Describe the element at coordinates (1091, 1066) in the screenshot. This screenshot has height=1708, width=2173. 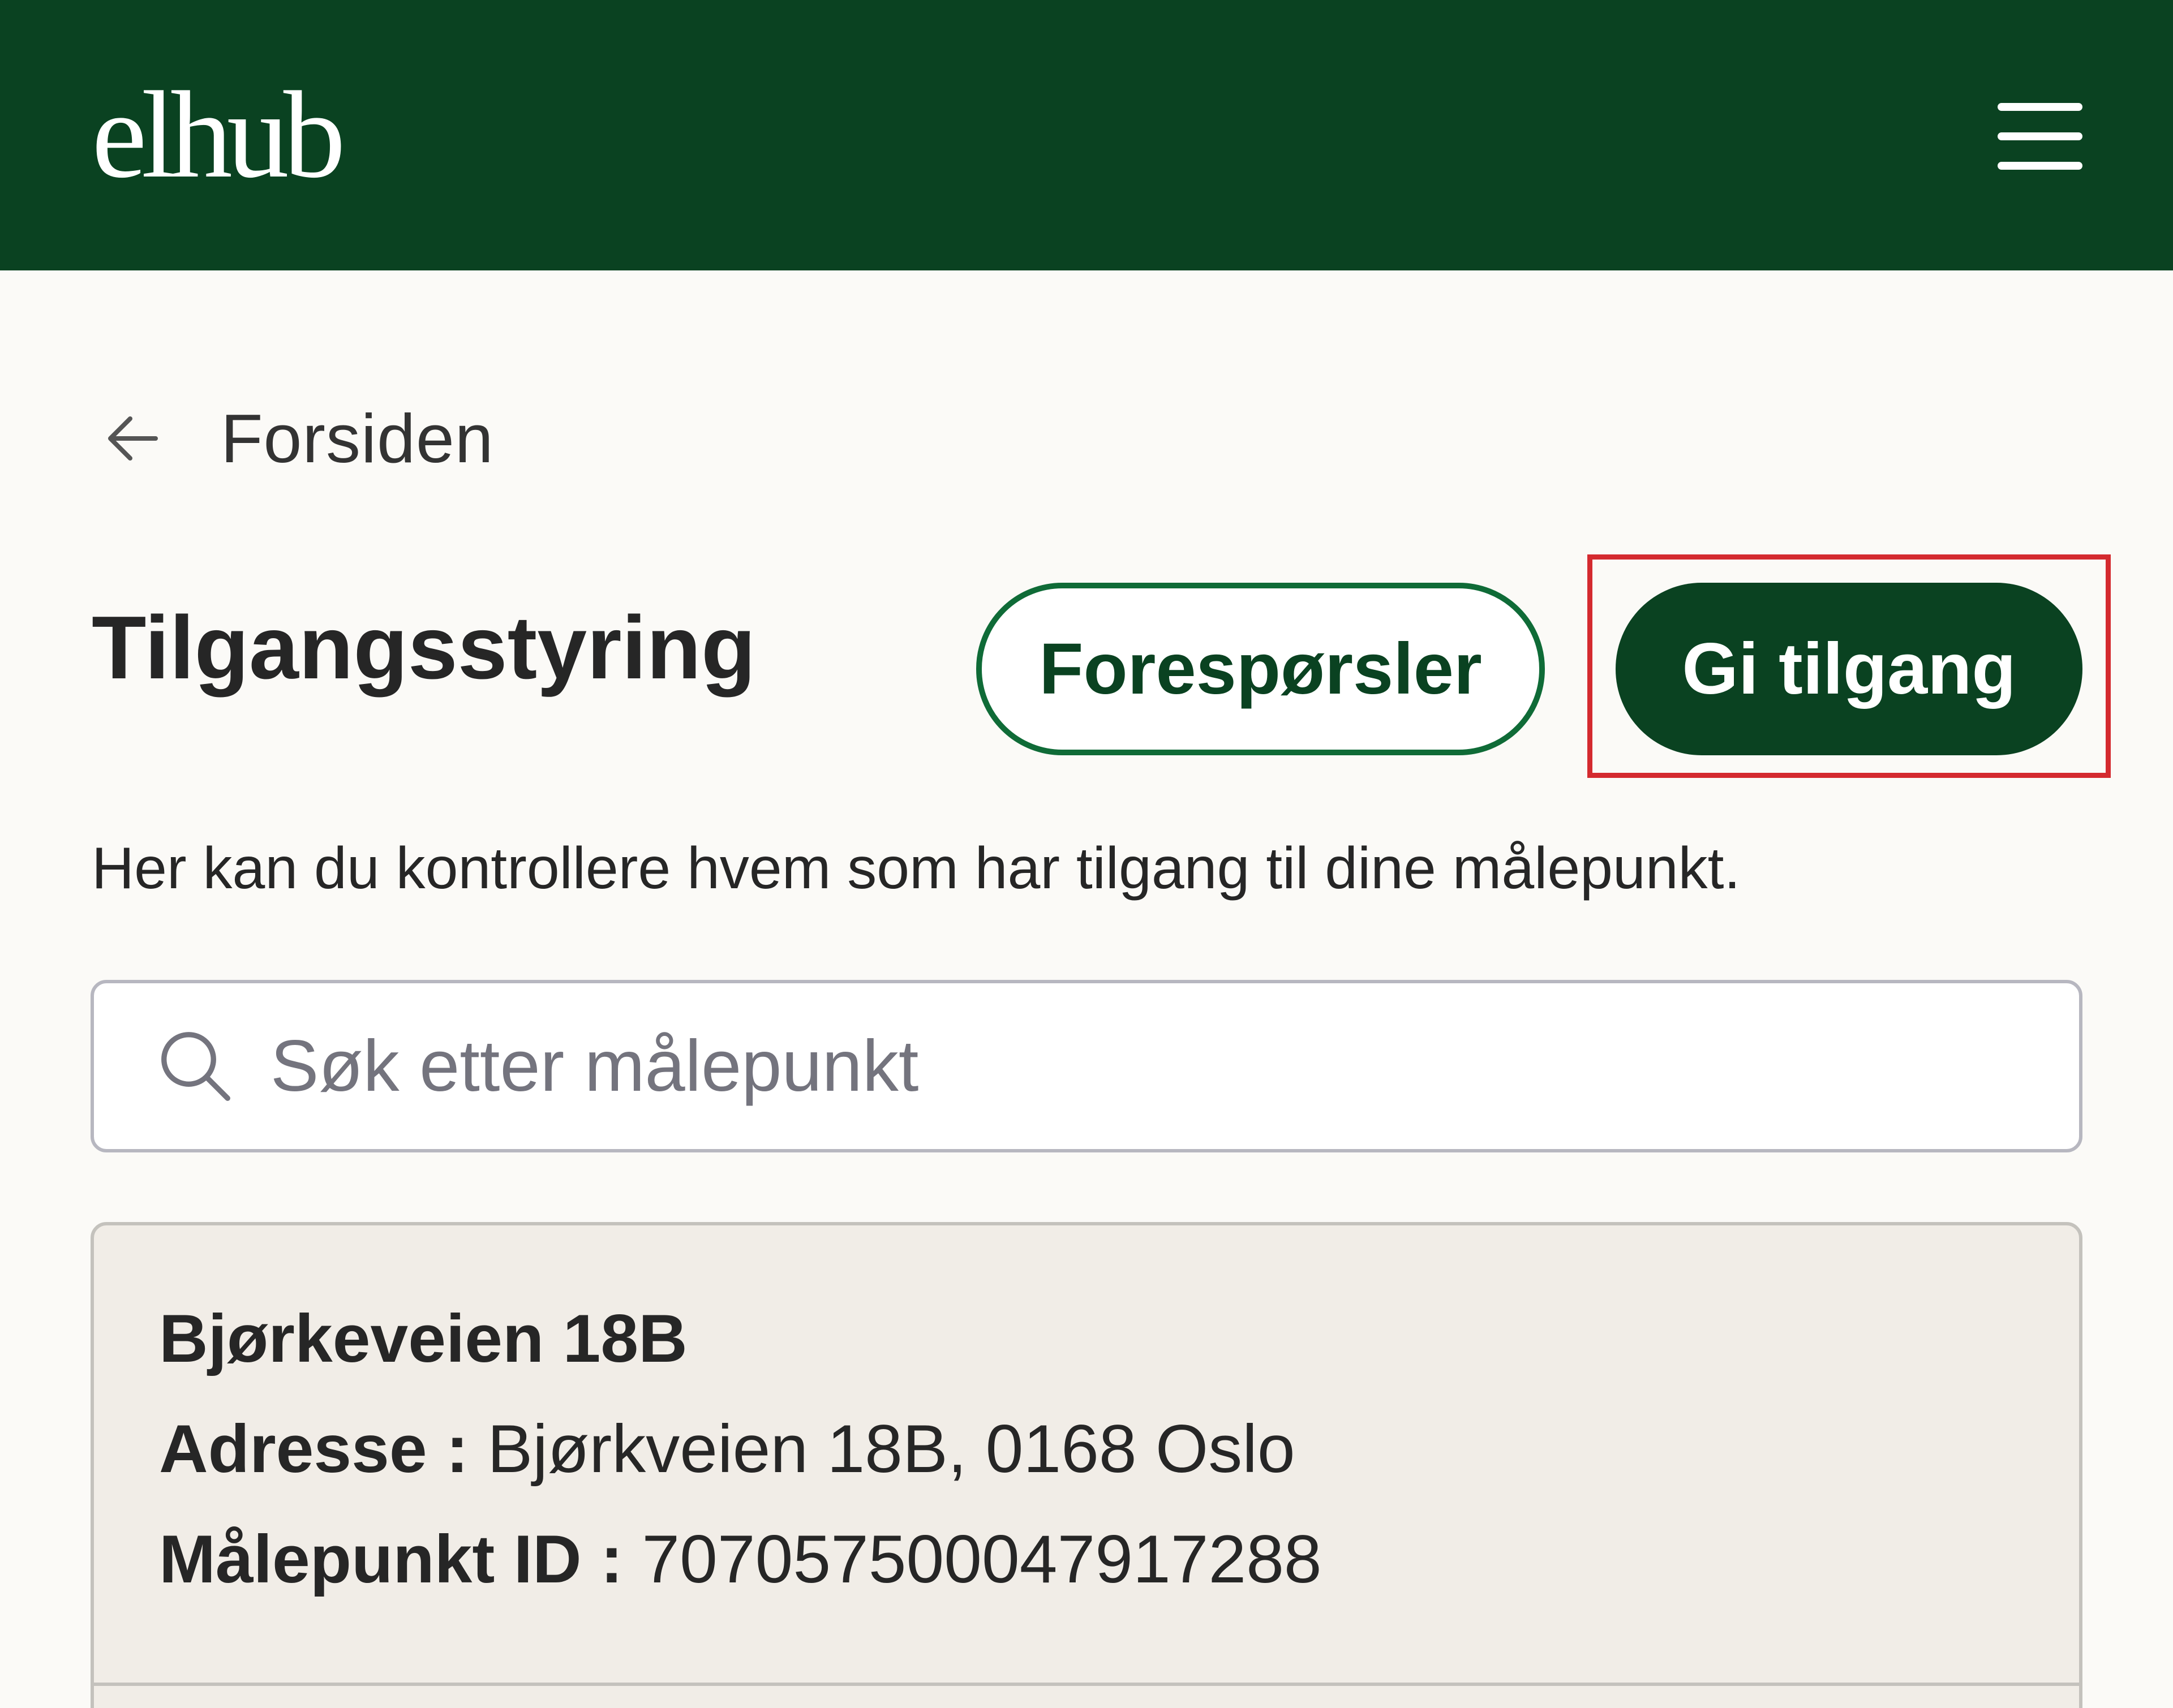
I see `search-input` at that location.